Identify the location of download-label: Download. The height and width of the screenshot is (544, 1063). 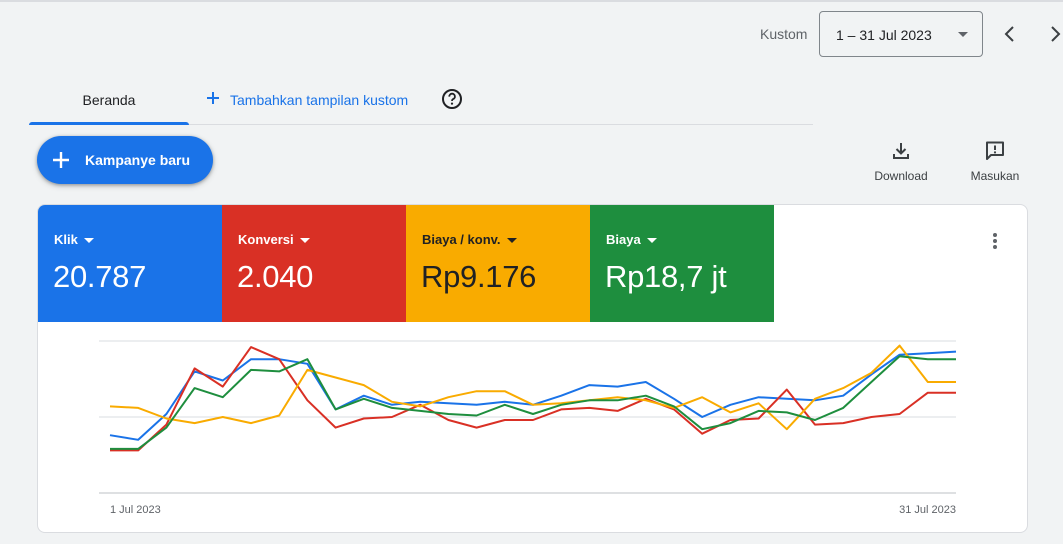
(901, 176).